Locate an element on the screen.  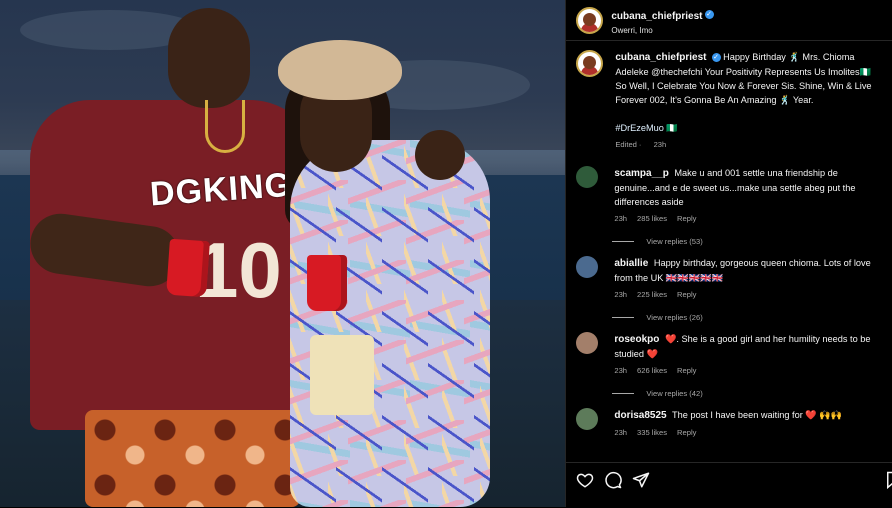
caption-time: 23h is located at coordinates (660, 144).